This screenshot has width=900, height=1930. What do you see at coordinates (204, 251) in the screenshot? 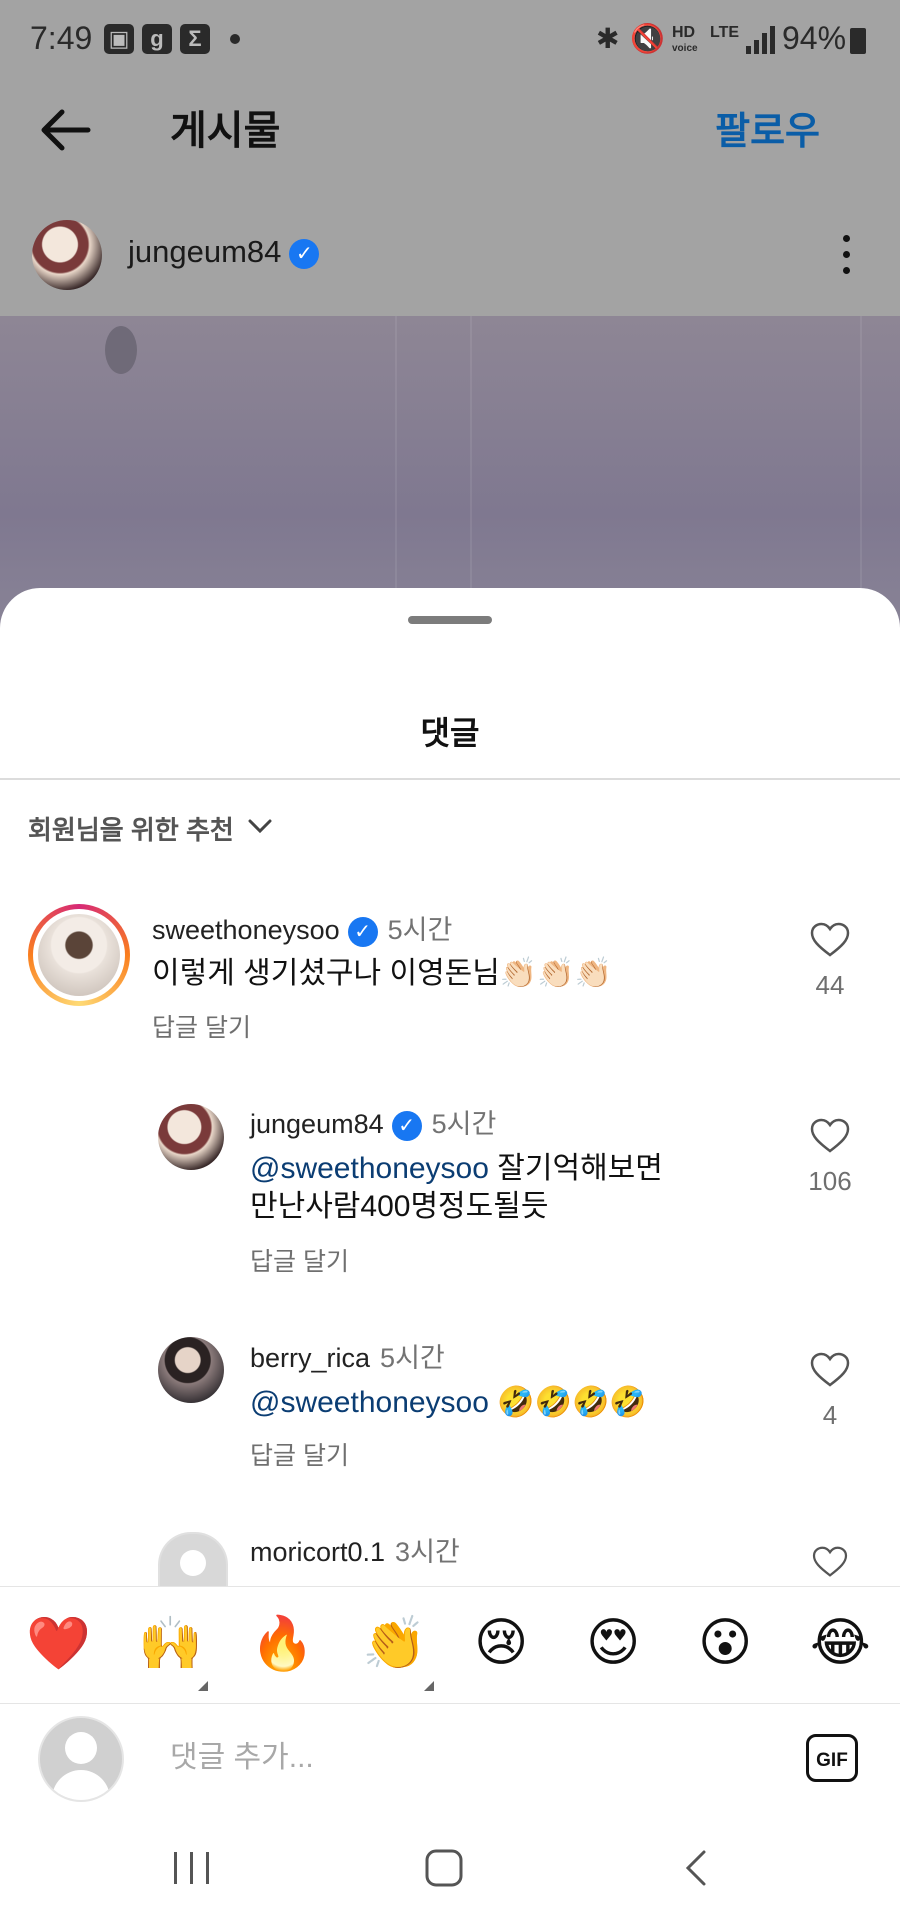
I see `post-author-username: jungeum84` at bounding box center [204, 251].